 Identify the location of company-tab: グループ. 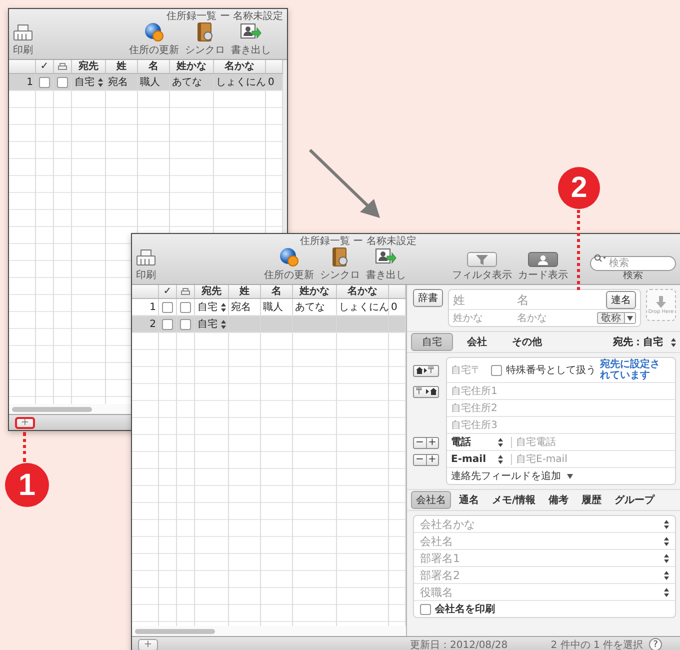
(635, 500).